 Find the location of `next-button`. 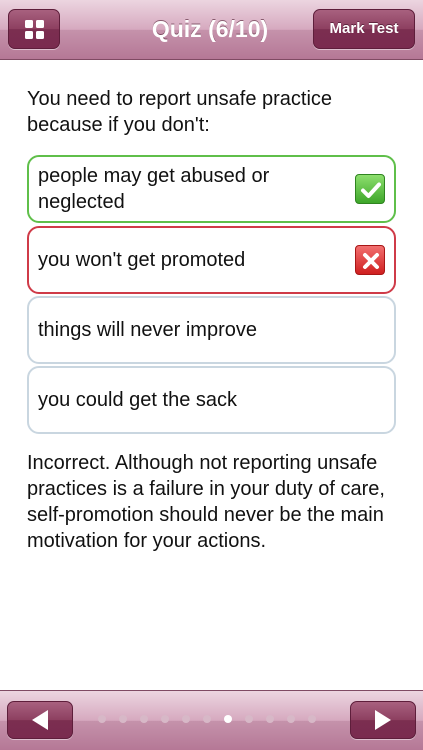

next-button is located at coordinates (383, 720).